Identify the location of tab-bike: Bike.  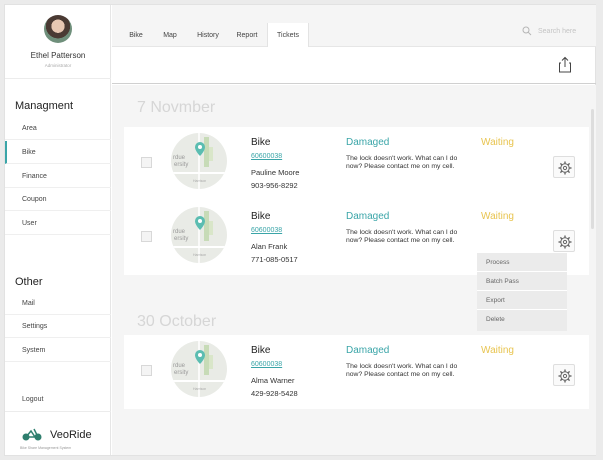
(136, 35).